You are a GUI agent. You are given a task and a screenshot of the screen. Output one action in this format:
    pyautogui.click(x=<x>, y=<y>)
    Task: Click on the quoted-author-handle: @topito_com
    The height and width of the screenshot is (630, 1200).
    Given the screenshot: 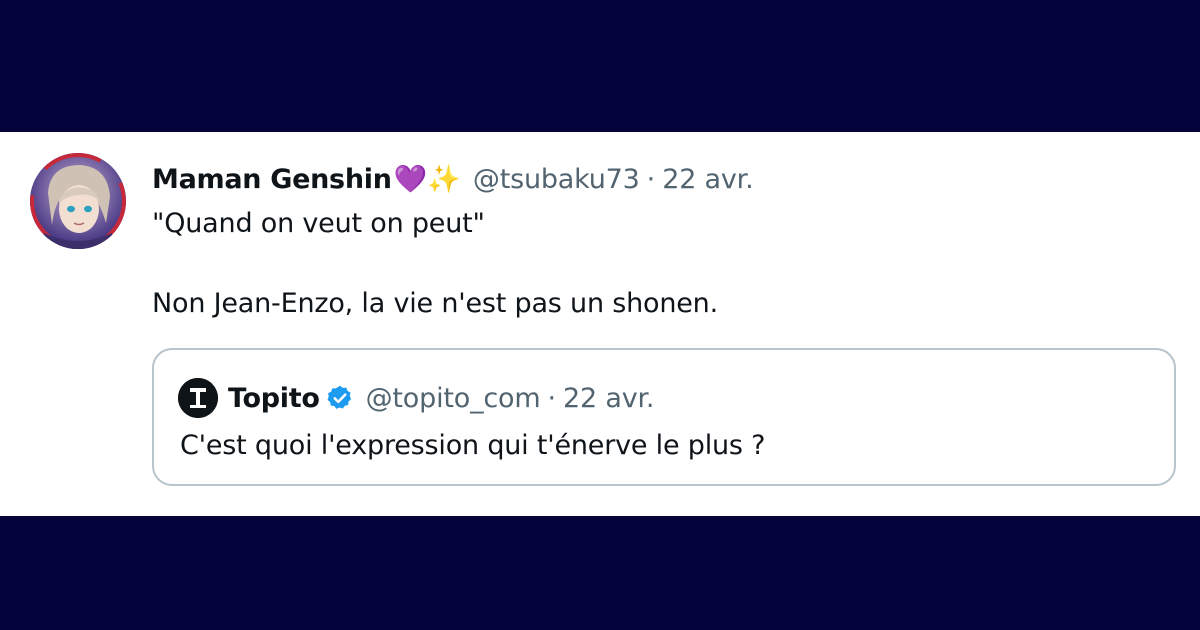 What is the action you would take?
    pyautogui.click(x=453, y=398)
    